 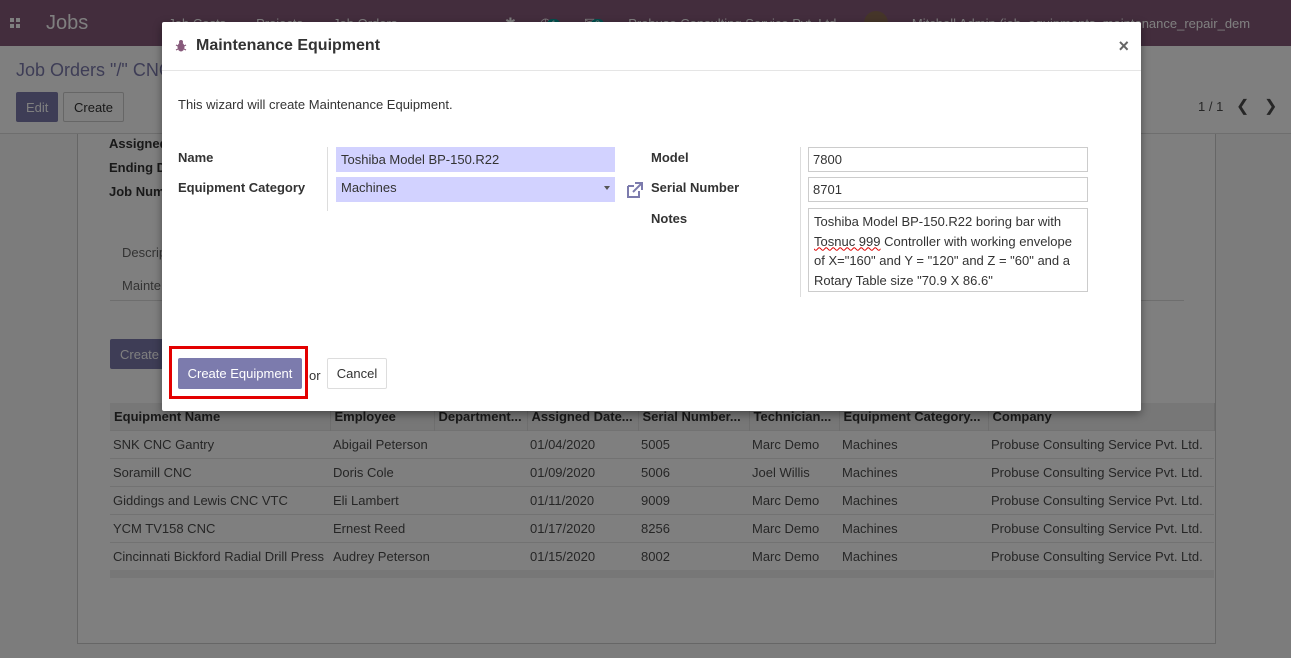 I want to click on notes-line: Rotary Table size "70.9 X 86.6", so click(x=903, y=280).